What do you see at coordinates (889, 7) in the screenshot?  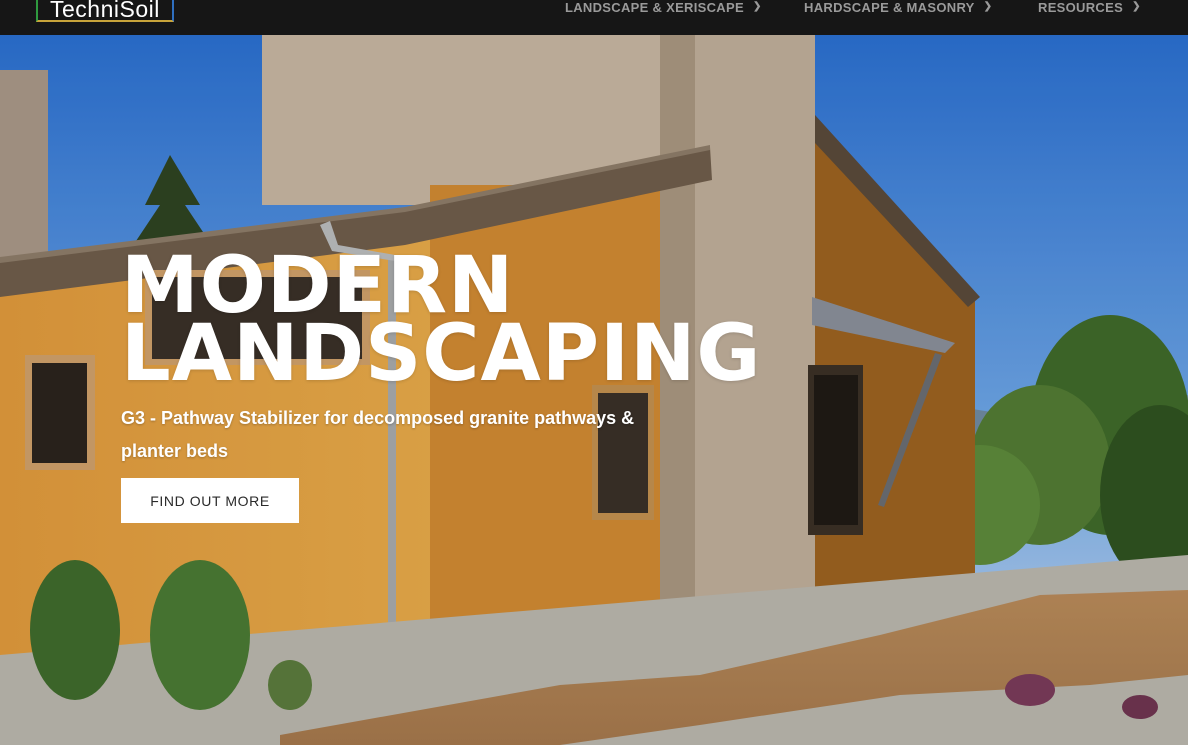 I see `nav-item-label: HARDSCAPE & MASONRY` at bounding box center [889, 7].